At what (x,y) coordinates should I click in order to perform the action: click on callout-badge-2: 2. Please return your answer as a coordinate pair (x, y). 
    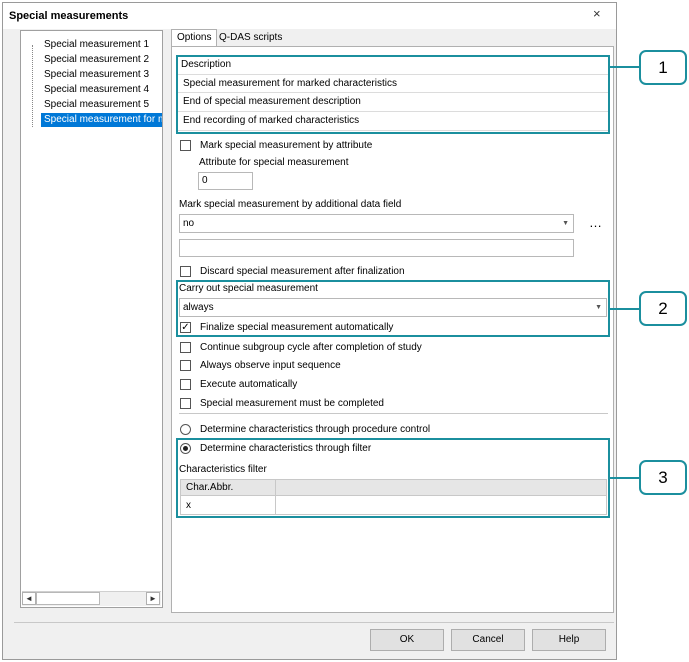
    Looking at the image, I should click on (663, 308).